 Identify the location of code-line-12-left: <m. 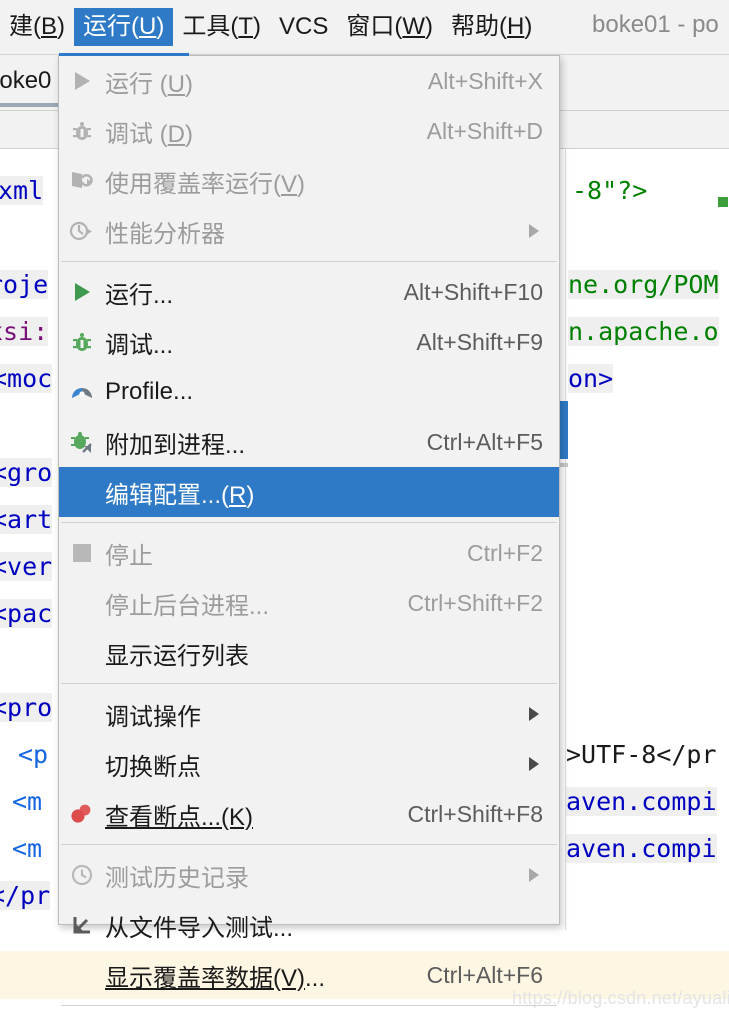
(27, 848).